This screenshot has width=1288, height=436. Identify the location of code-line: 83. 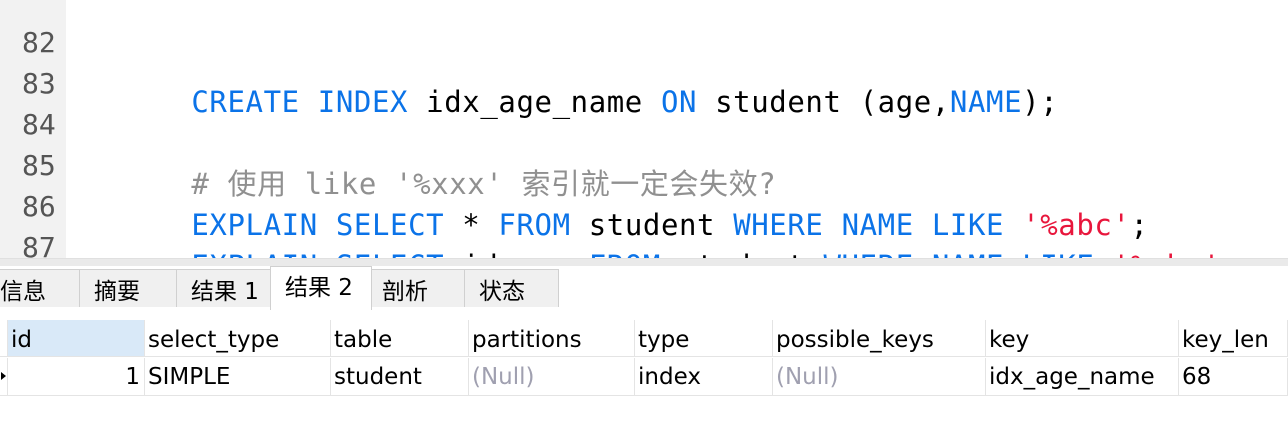
(644, 72).